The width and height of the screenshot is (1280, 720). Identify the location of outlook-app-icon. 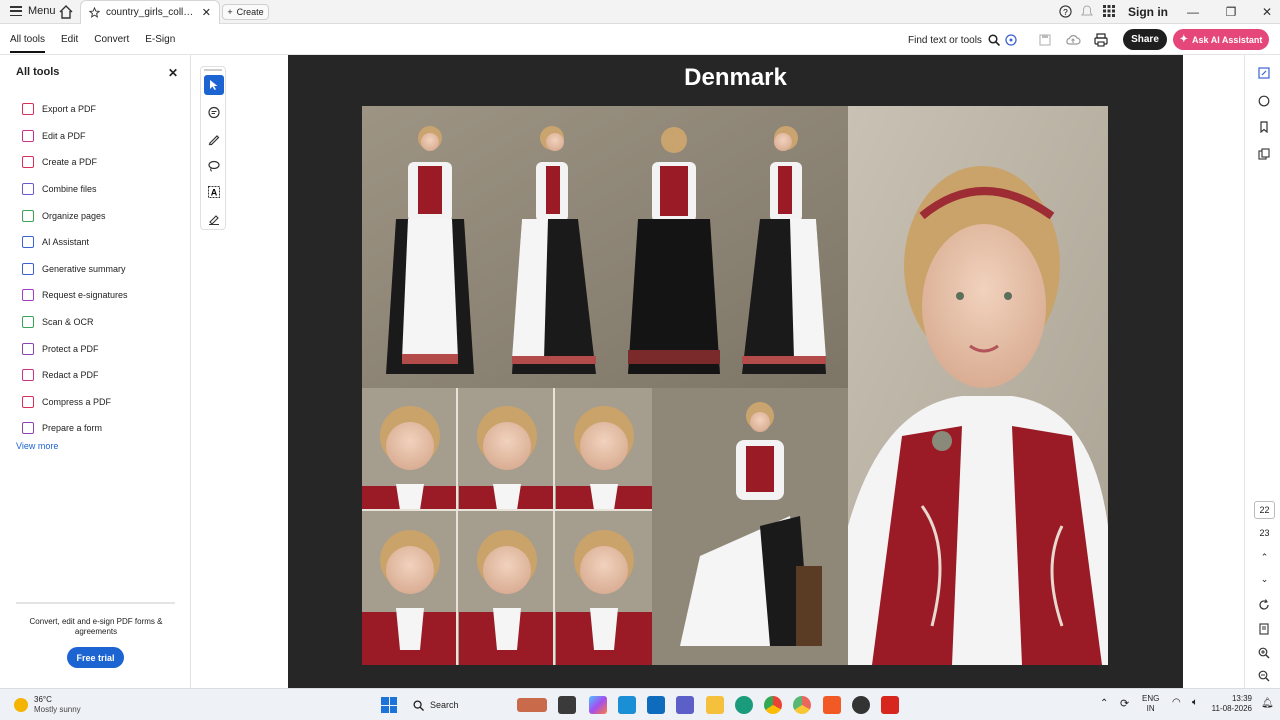
(656, 705).